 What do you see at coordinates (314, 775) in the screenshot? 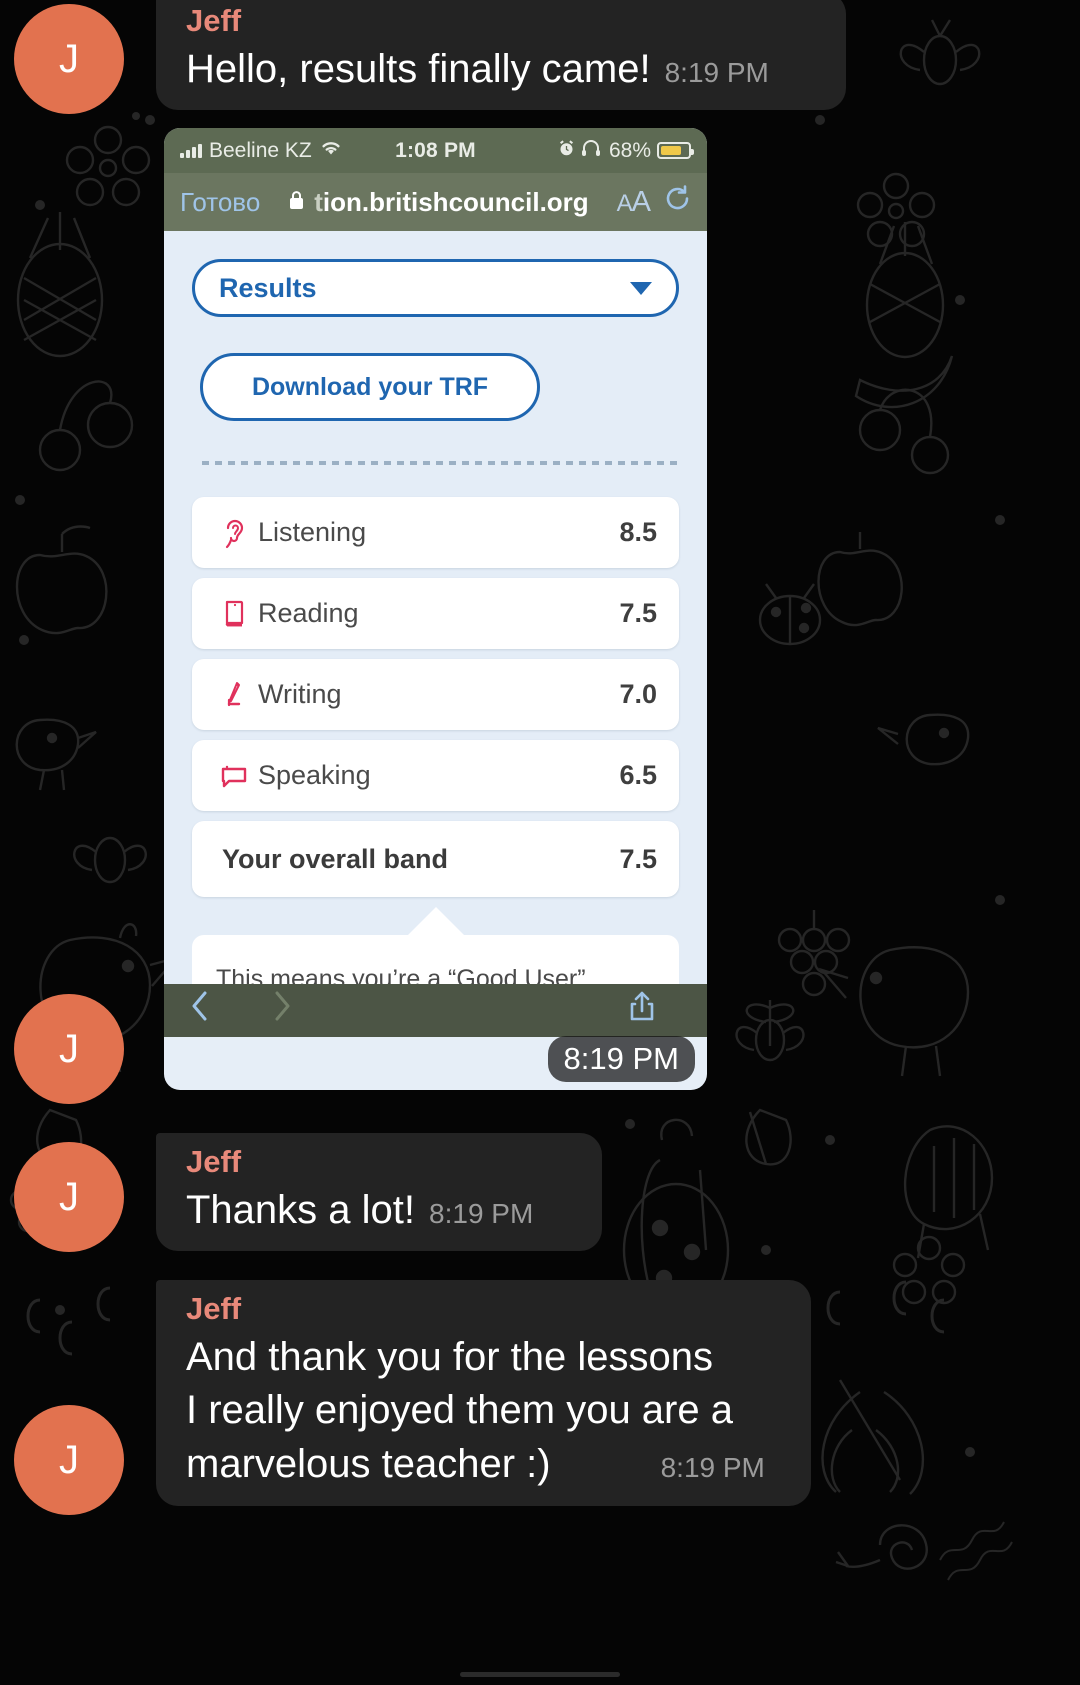
I see `score-label: Speaking` at bounding box center [314, 775].